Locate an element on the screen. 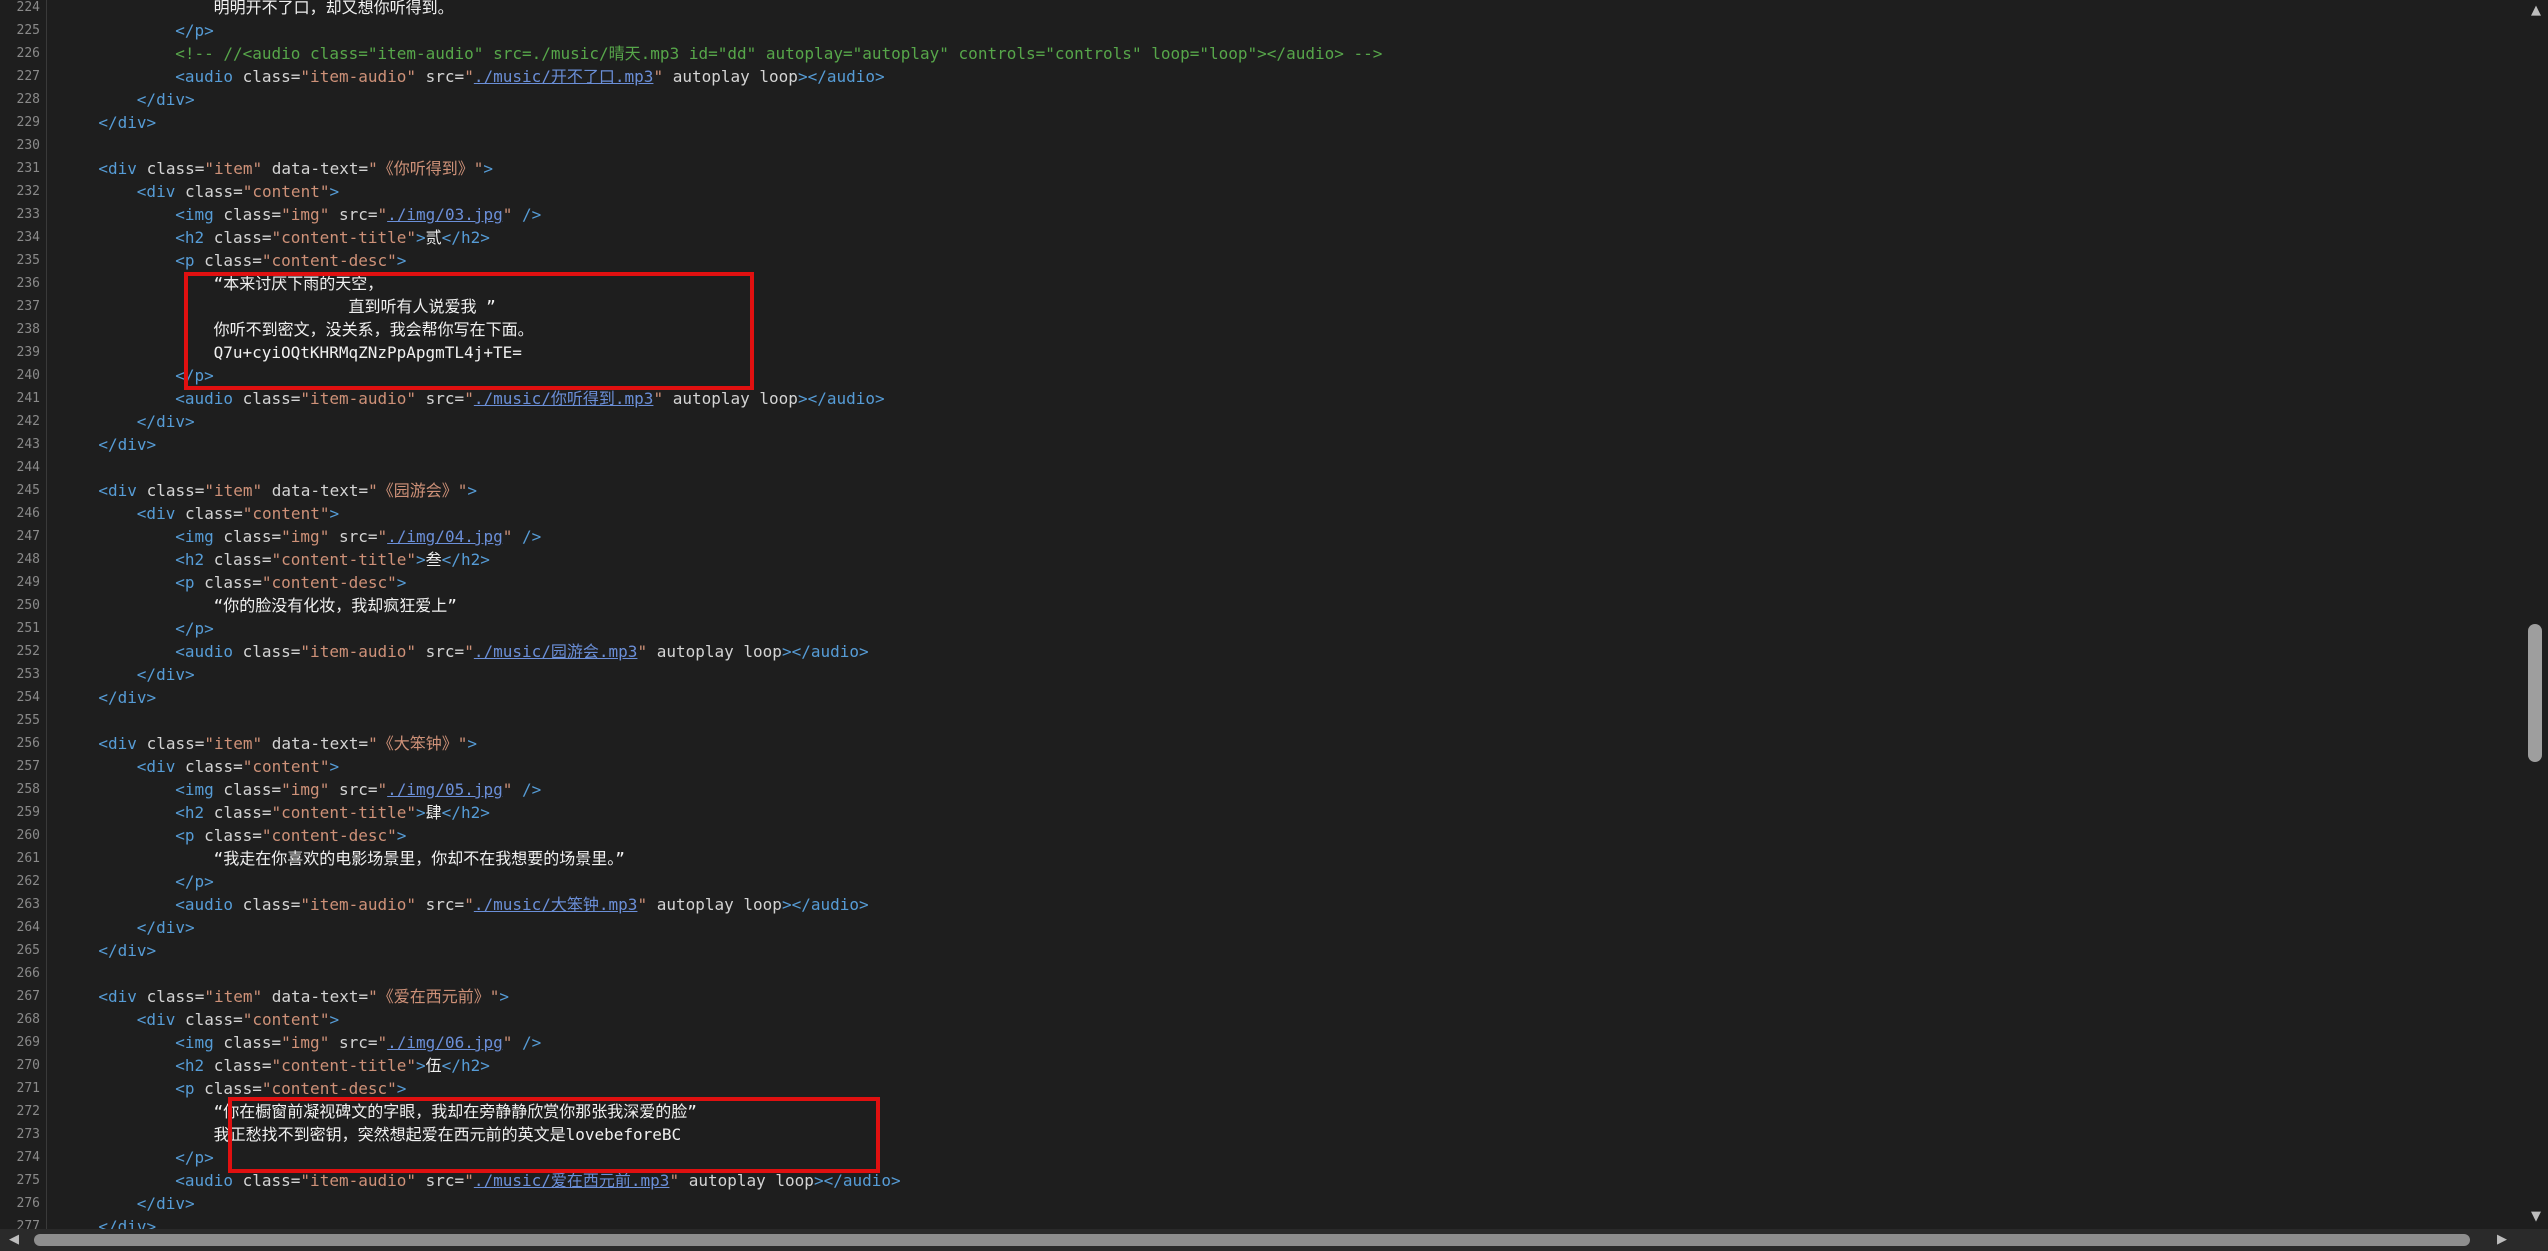 This screenshot has height=1251, width=2548. source-link: ./music/大笨钟.mp3 is located at coordinates (556, 904).